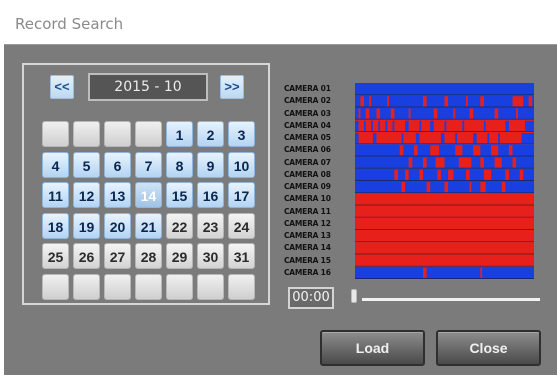 The width and height of the screenshot is (557, 379). Describe the element at coordinates (148, 195) in the screenshot. I see `calendar-day-14: 14` at that location.